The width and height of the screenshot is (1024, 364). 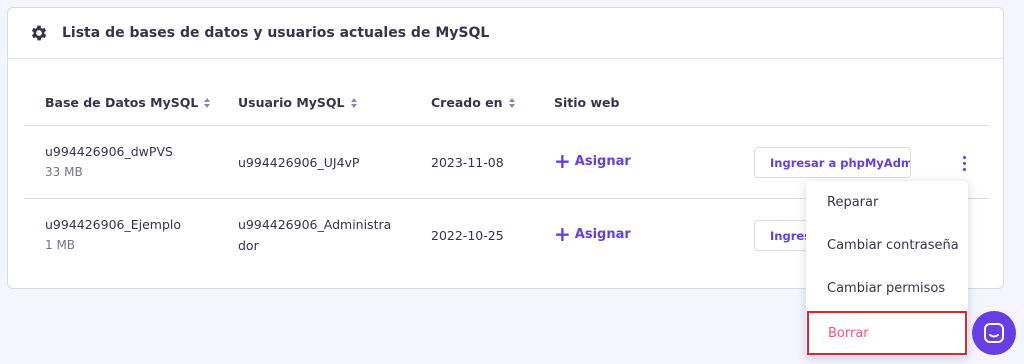 I want to click on menu-item-delete: Borrar, so click(x=887, y=333).